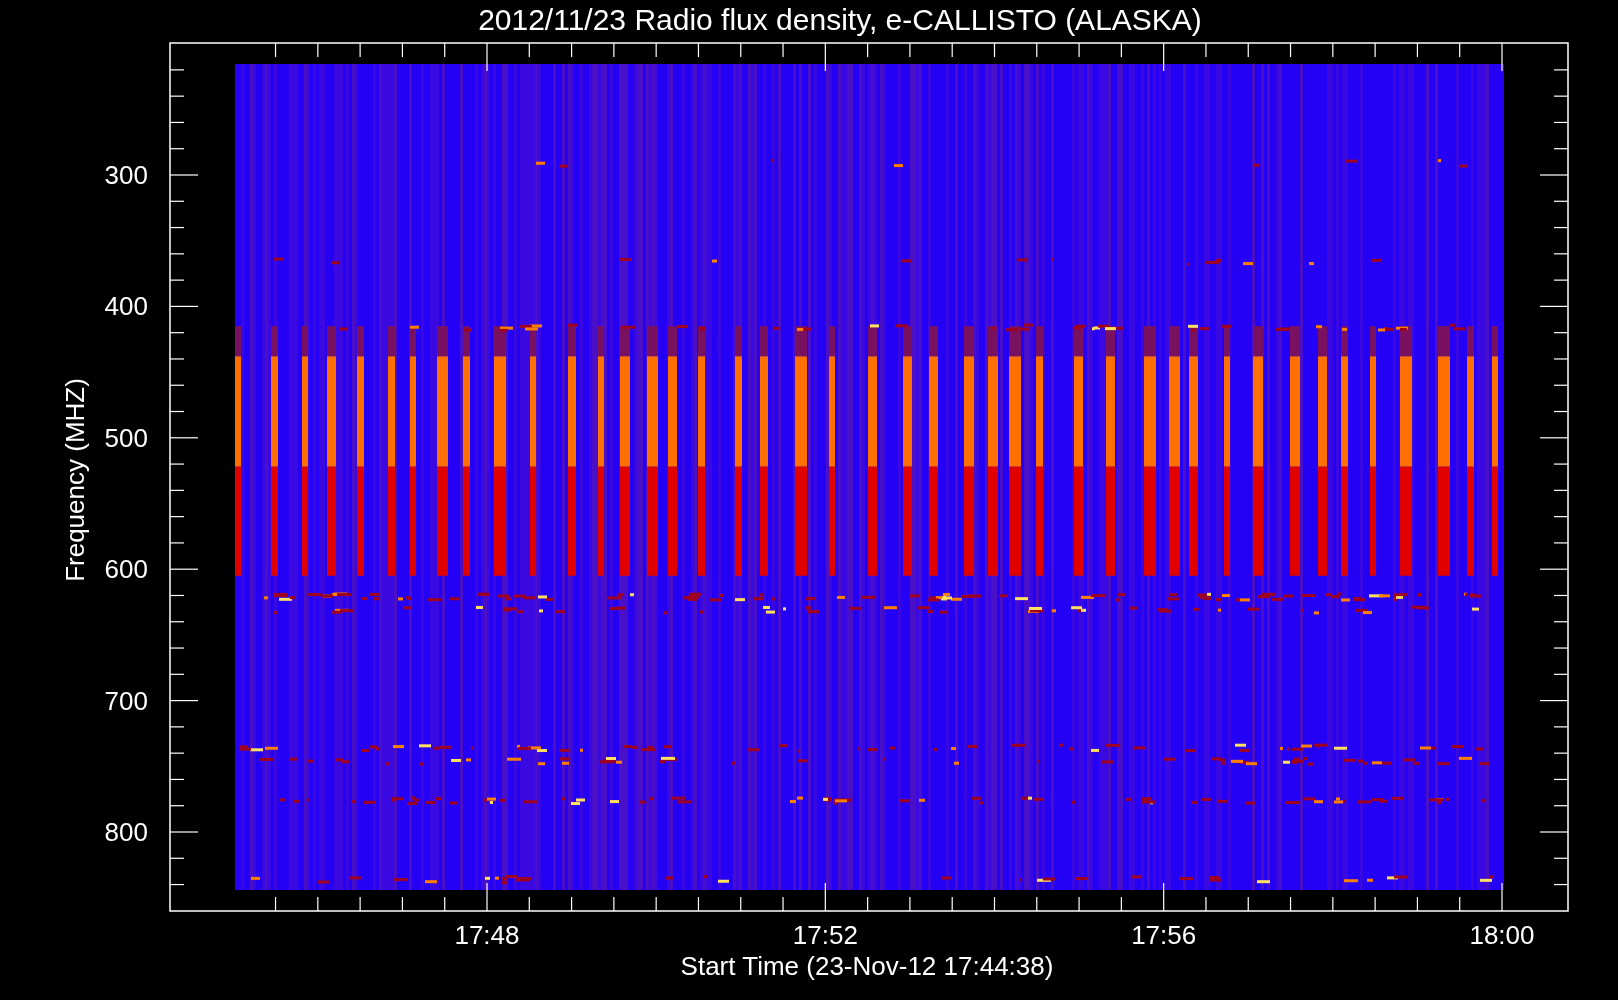 The width and height of the screenshot is (1618, 1000). I want to click on y-tick-label: 600, so click(126, 569).